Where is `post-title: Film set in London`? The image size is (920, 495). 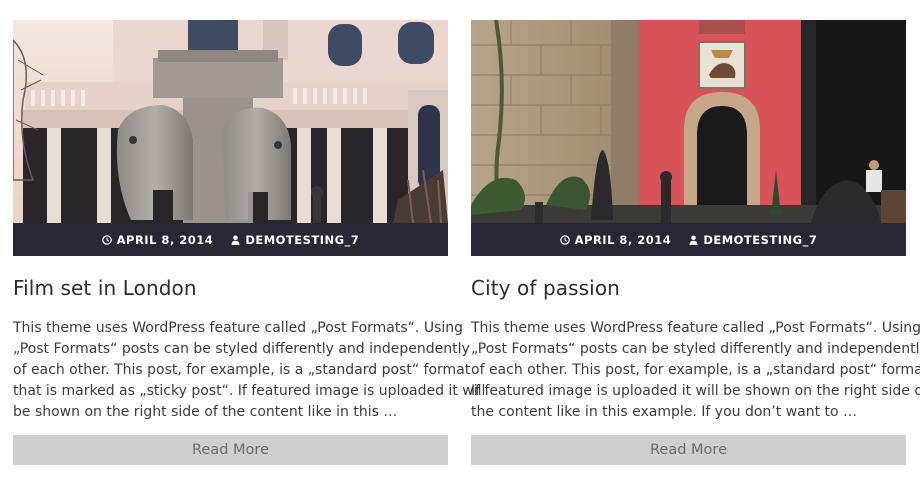
post-title: Film set in London is located at coordinates (230, 288).